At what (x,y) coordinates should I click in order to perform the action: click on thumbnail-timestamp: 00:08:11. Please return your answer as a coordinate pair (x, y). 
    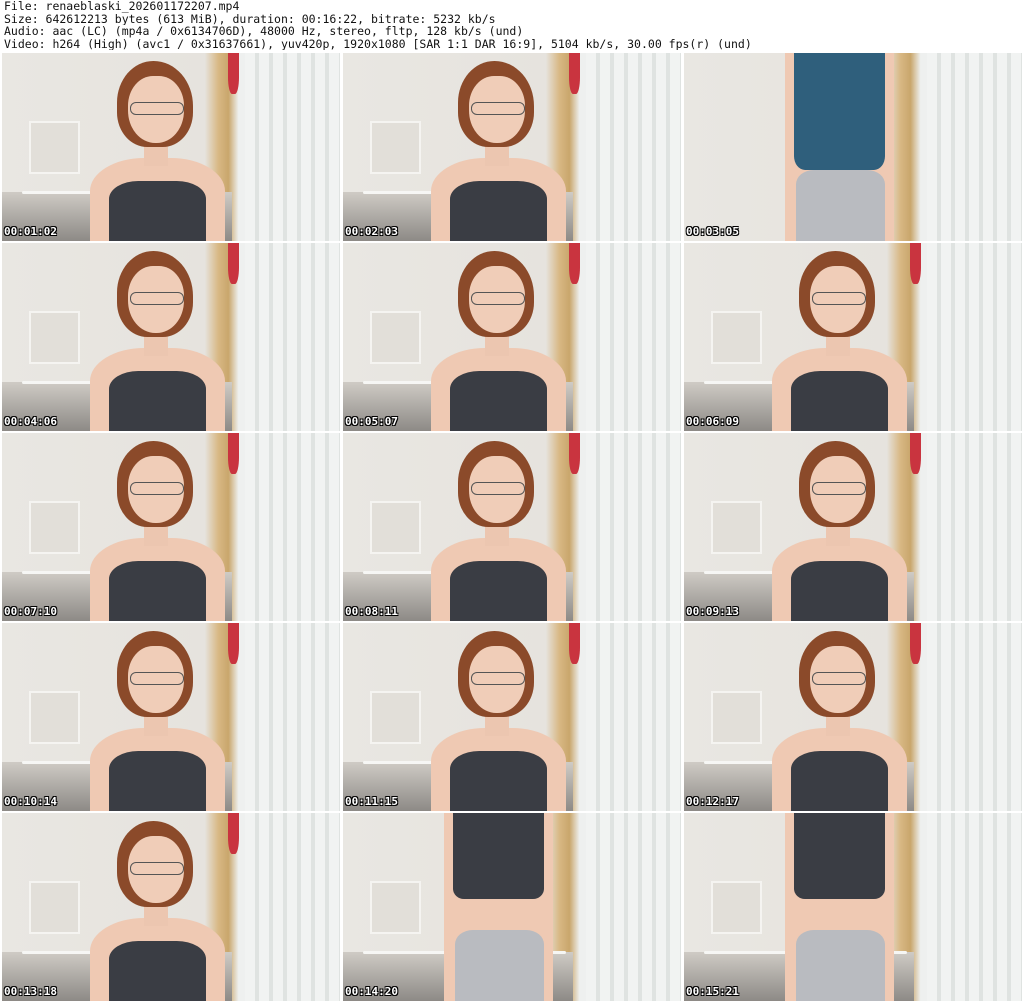
    Looking at the image, I should click on (371, 611).